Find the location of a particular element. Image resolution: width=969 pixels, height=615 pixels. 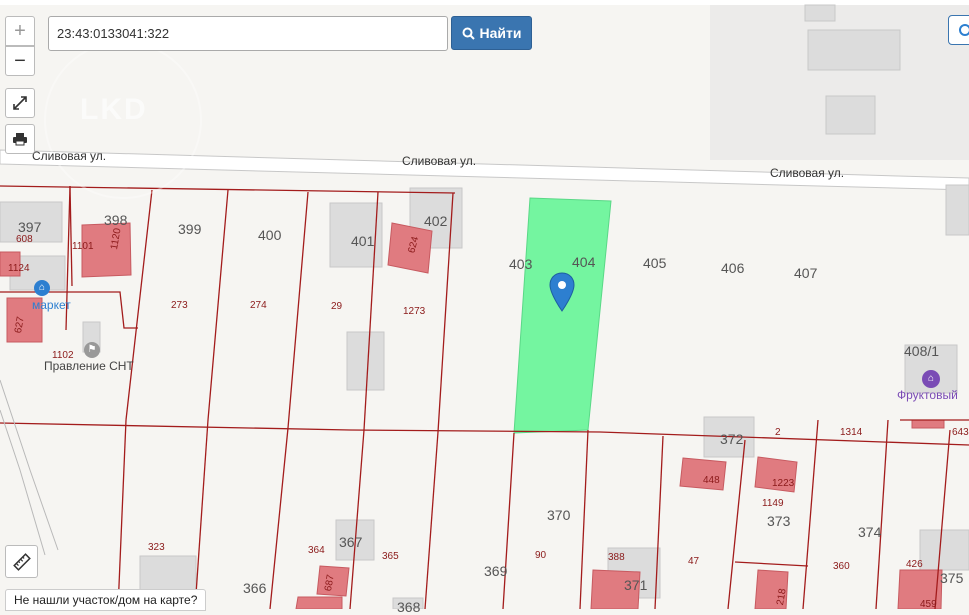

lot-number: 407 is located at coordinates (806, 273).